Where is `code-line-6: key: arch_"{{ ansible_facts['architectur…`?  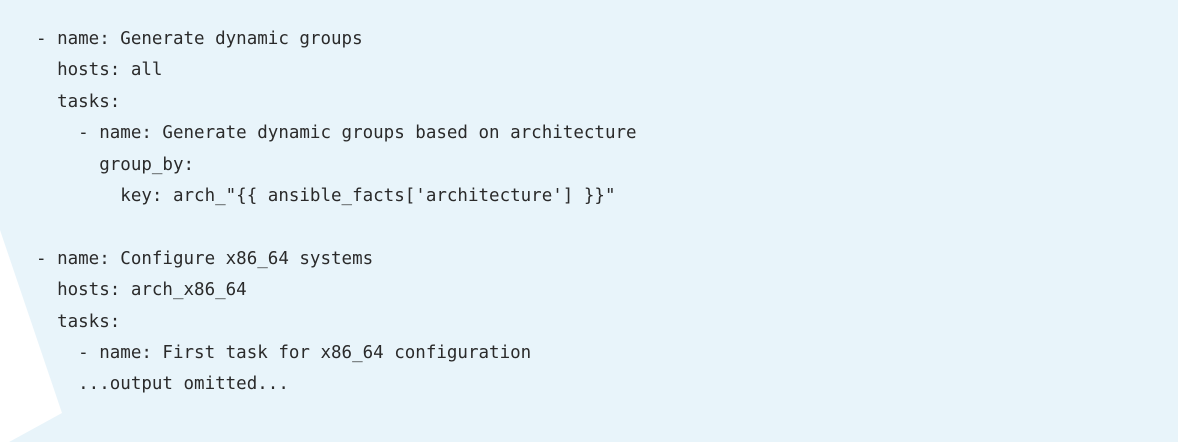 code-line-6: key: arch_"{{ ansible_facts['architectur… is located at coordinates (326, 195).